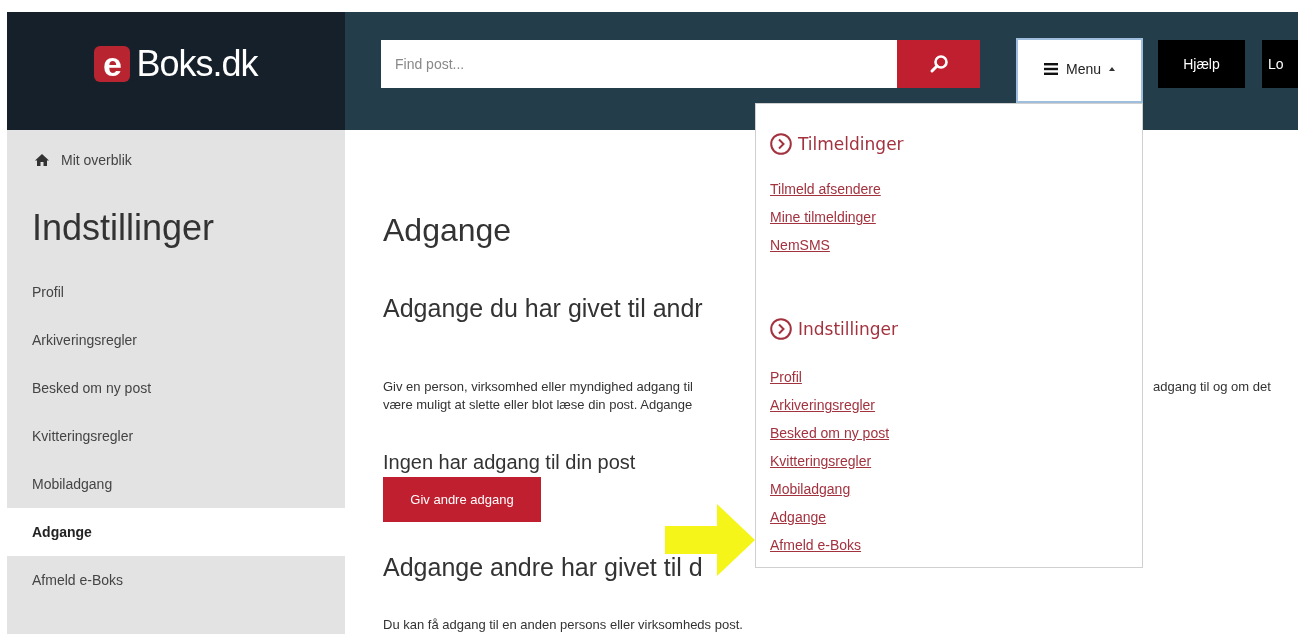 This screenshot has height=634, width=1298. What do you see at coordinates (810, 489) in the screenshot?
I see `menu-link: Mobiladgang` at bounding box center [810, 489].